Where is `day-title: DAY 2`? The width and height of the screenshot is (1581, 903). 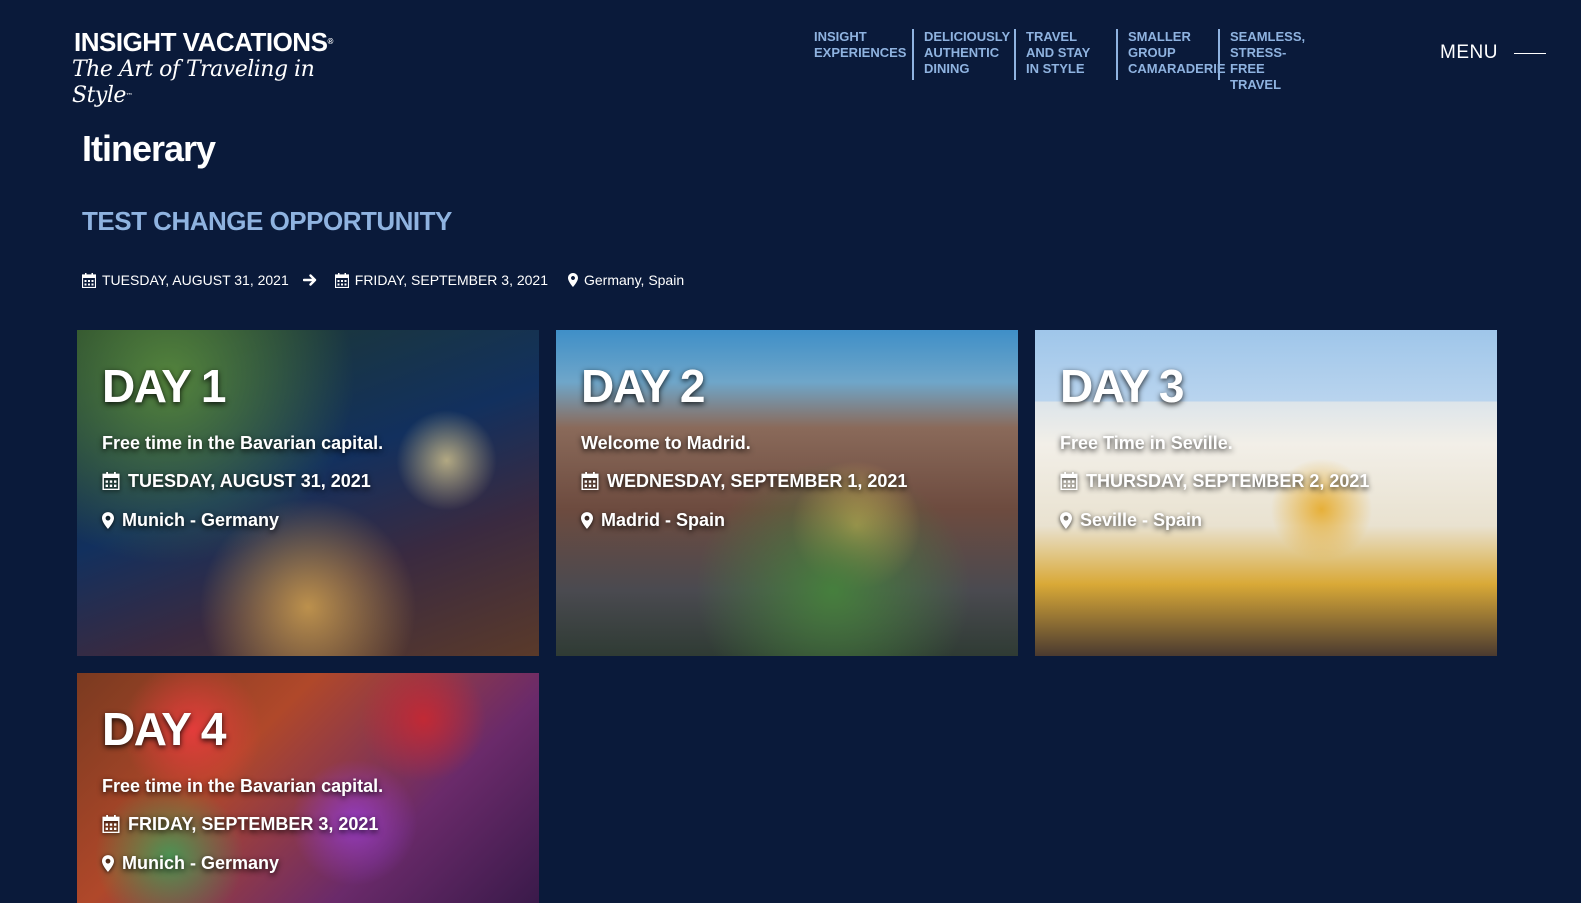 day-title: DAY 2 is located at coordinates (643, 386).